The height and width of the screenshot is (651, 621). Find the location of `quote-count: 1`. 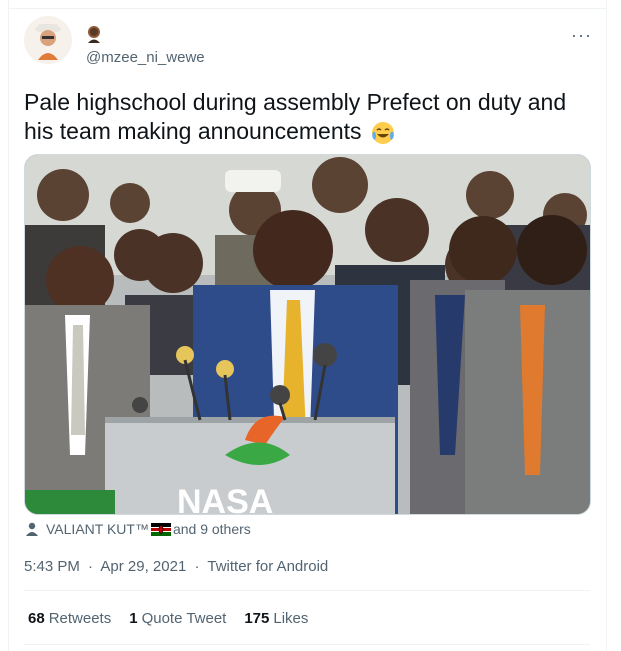

quote-count: 1 is located at coordinates (133, 618).